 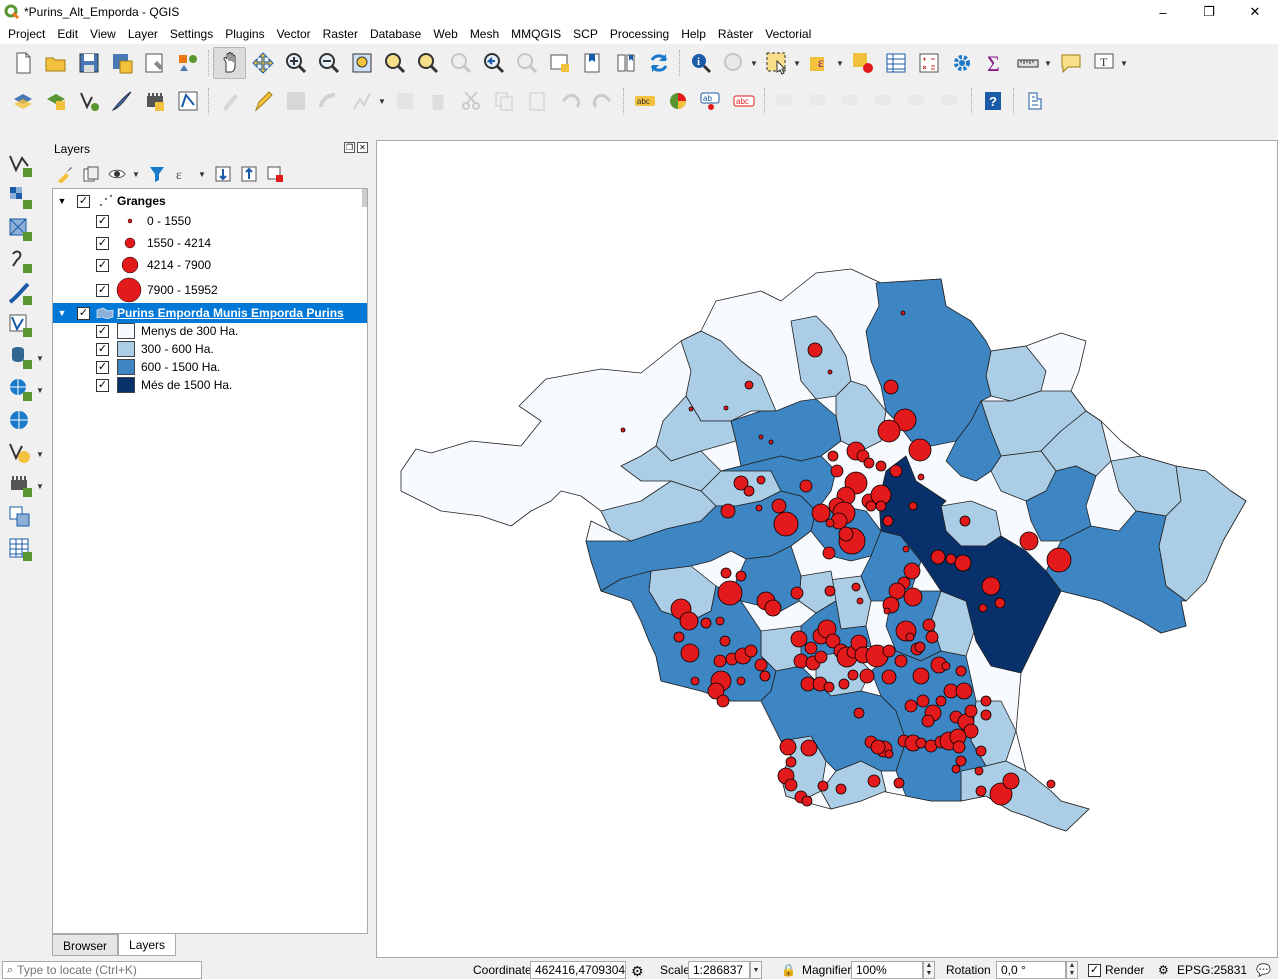 I want to click on show-hide-label-icon: abc, so click(x=743, y=101).